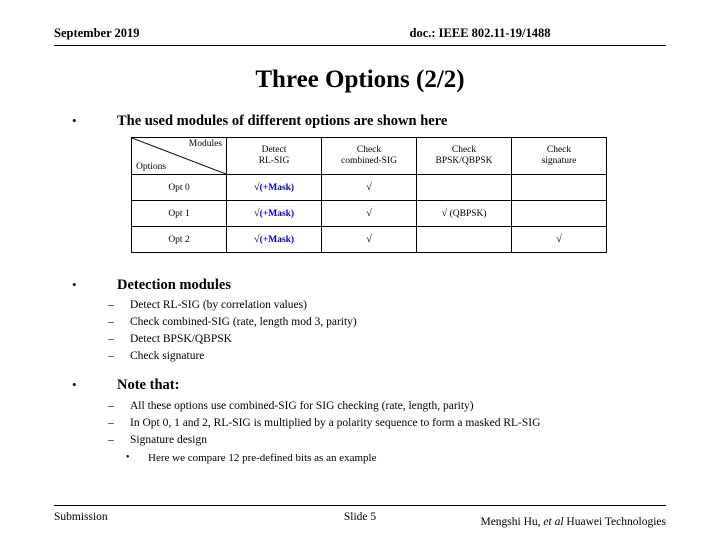 This screenshot has width=720, height=540. I want to click on cell-opt2-check-combined-sig: √, so click(369, 239).